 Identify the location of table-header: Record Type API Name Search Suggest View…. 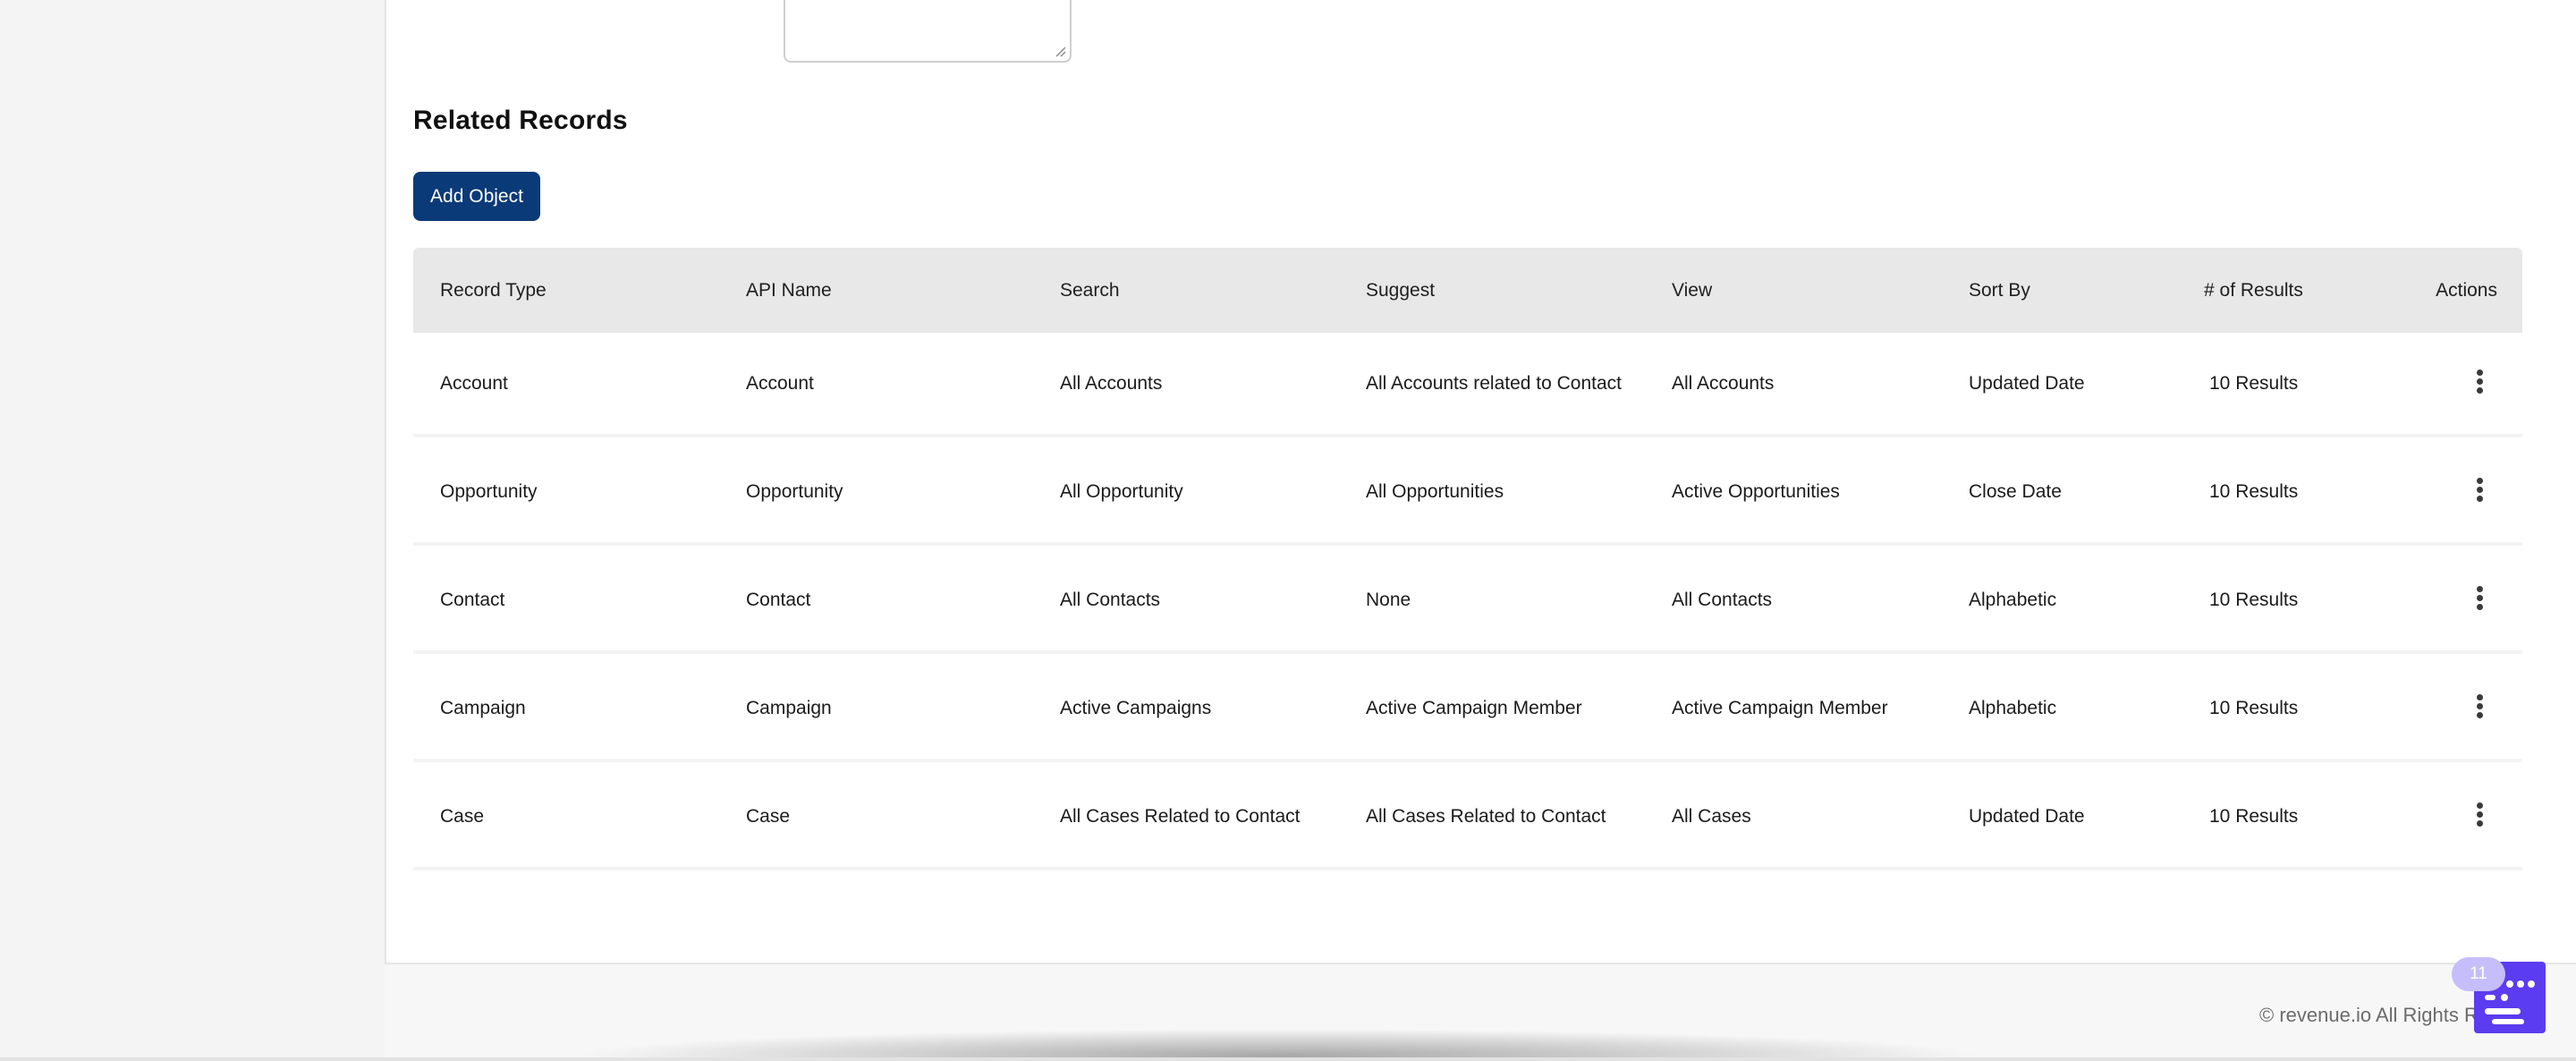
(1467, 290).